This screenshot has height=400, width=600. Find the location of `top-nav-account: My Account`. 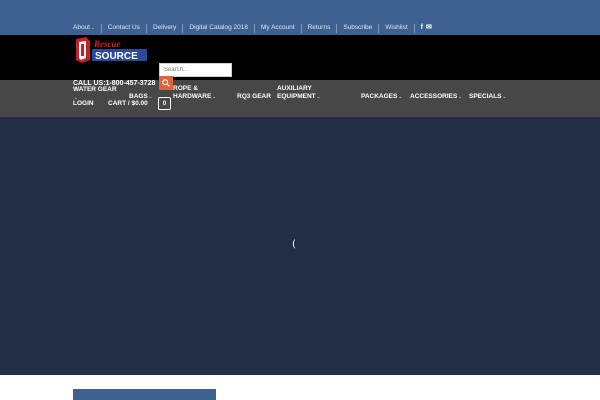

top-nav-account: My Account is located at coordinates (278, 28).